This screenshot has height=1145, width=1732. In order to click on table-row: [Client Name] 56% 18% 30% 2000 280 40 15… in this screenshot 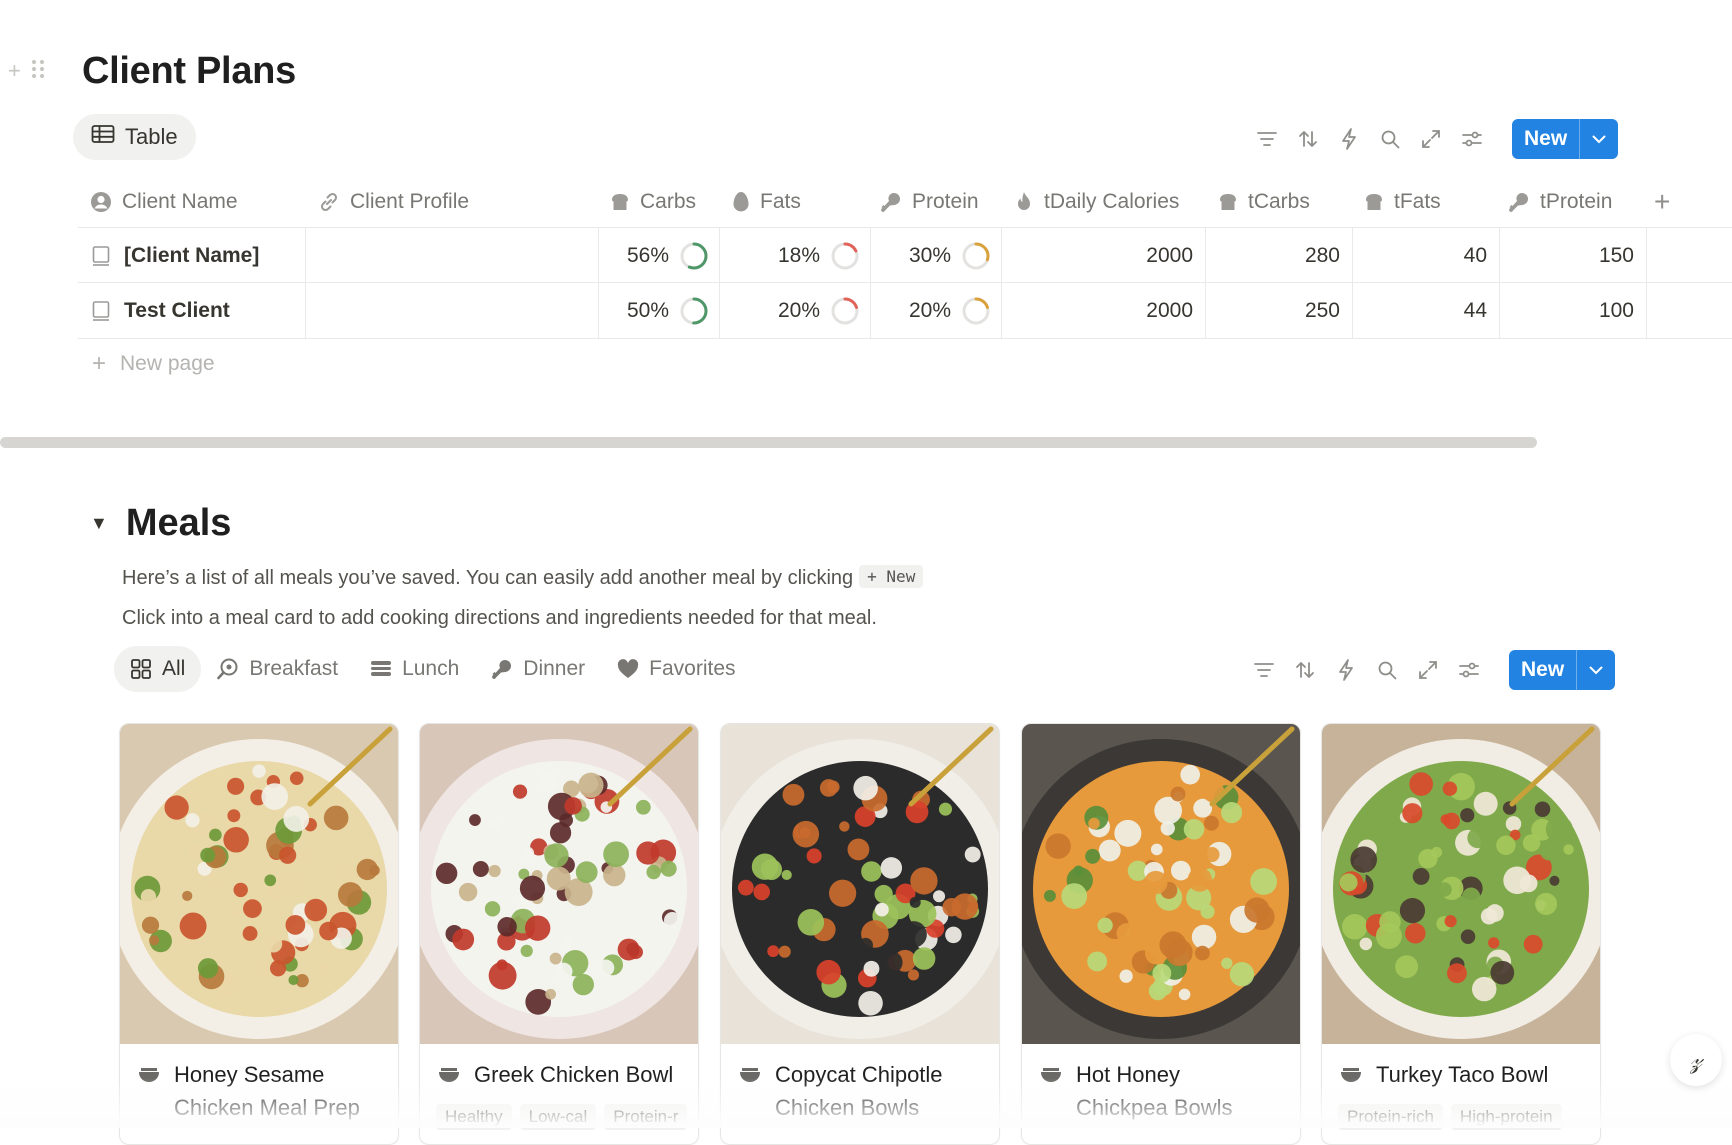, I will do `click(905, 255)`.